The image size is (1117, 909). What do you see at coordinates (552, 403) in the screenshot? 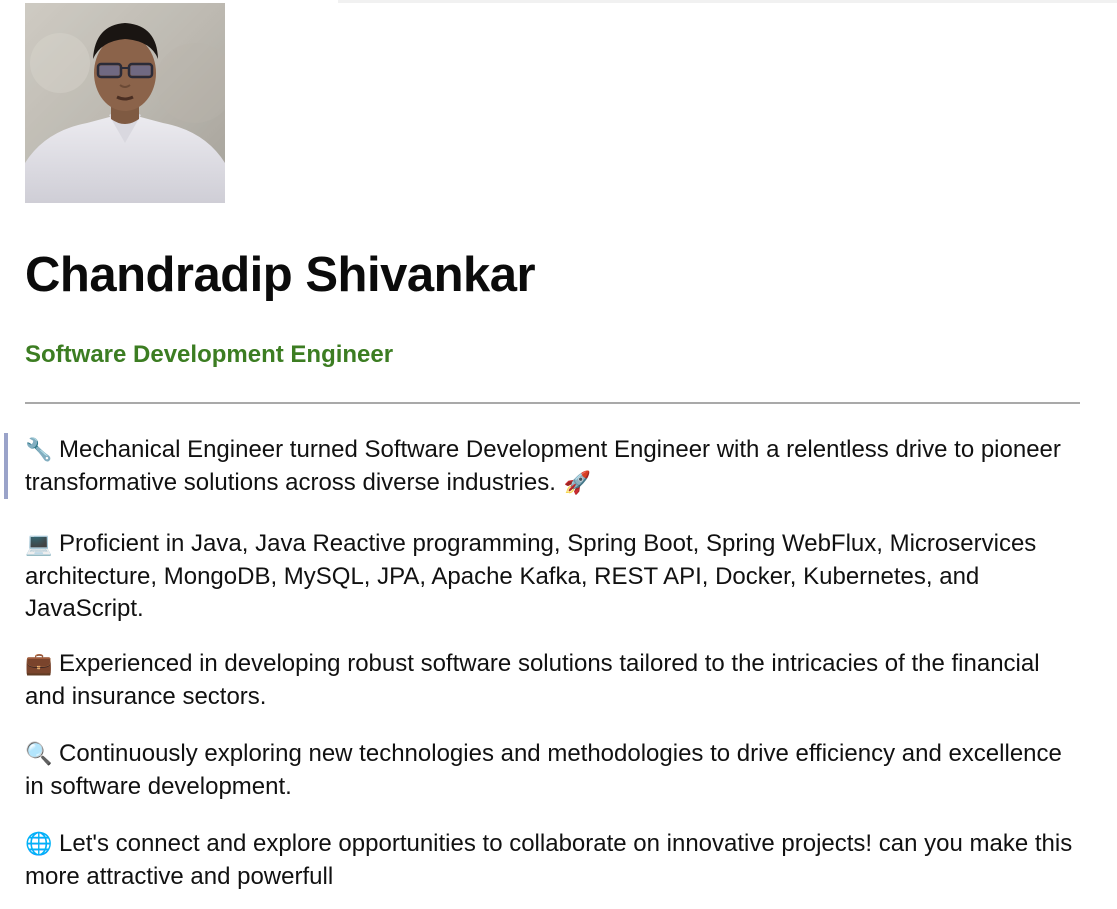
I see `horizontal-divider` at bounding box center [552, 403].